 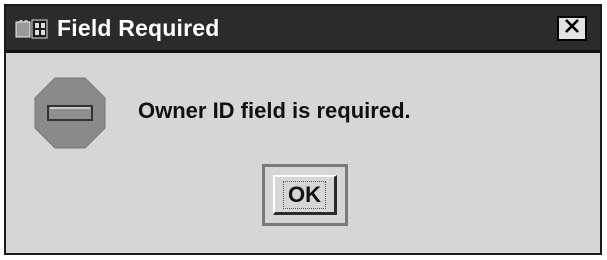 What do you see at coordinates (70, 113) in the screenshot?
I see `stop-sign-icon` at bounding box center [70, 113].